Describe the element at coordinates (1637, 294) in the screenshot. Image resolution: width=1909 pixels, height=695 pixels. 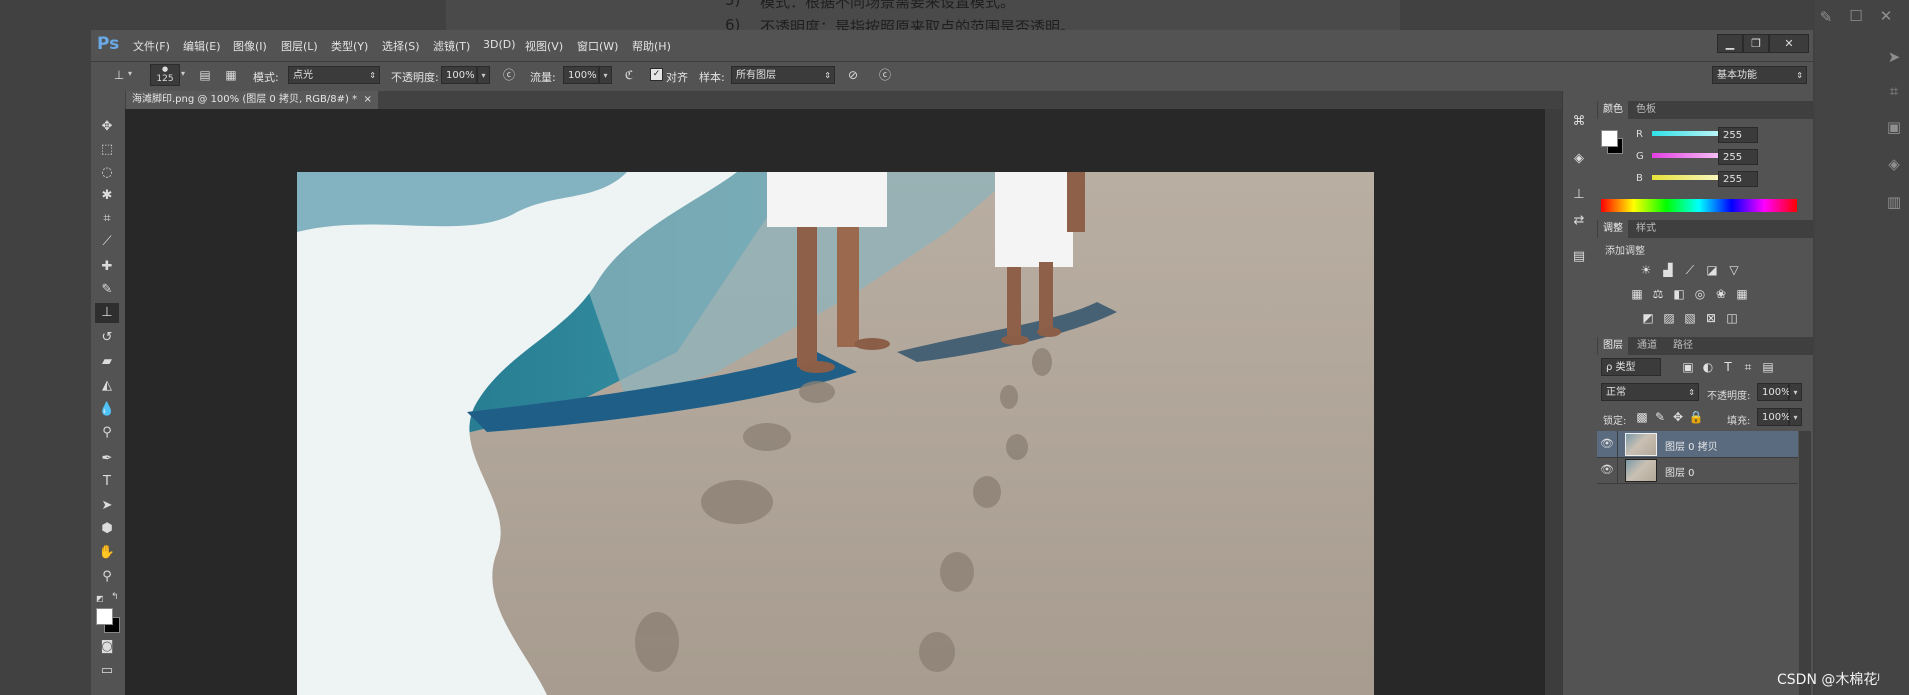
I see `hue-saturation-icon: ▦` at that location.